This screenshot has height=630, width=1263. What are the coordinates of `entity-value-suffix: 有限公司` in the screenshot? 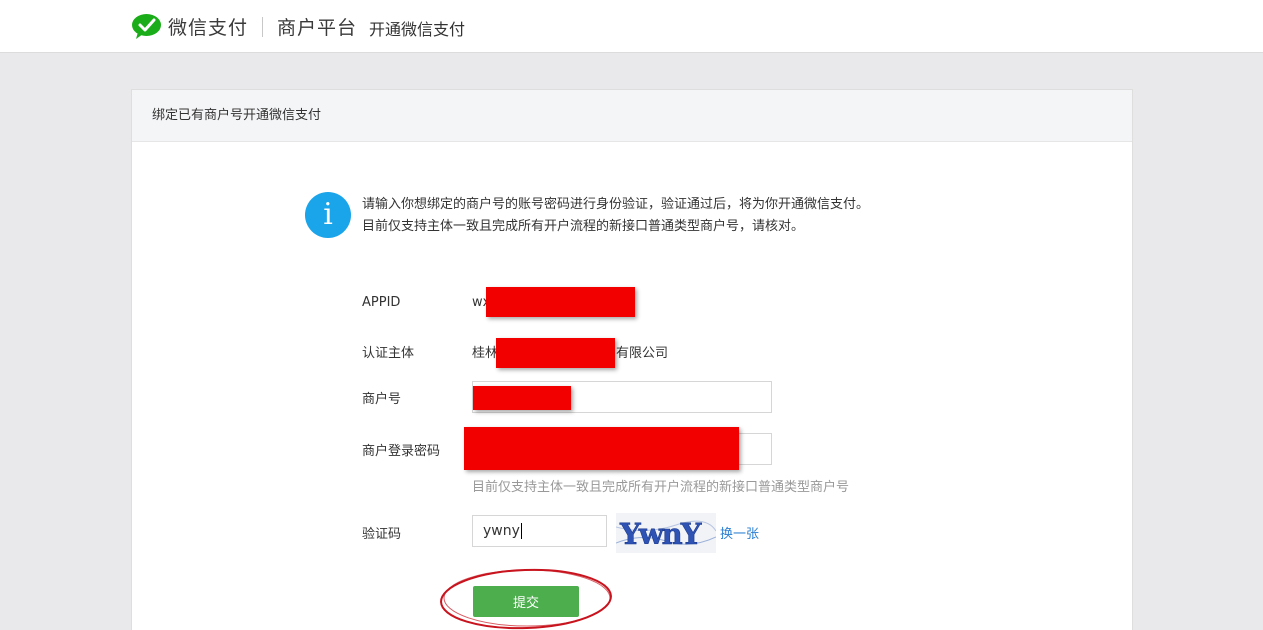 It's located at (642, 353).